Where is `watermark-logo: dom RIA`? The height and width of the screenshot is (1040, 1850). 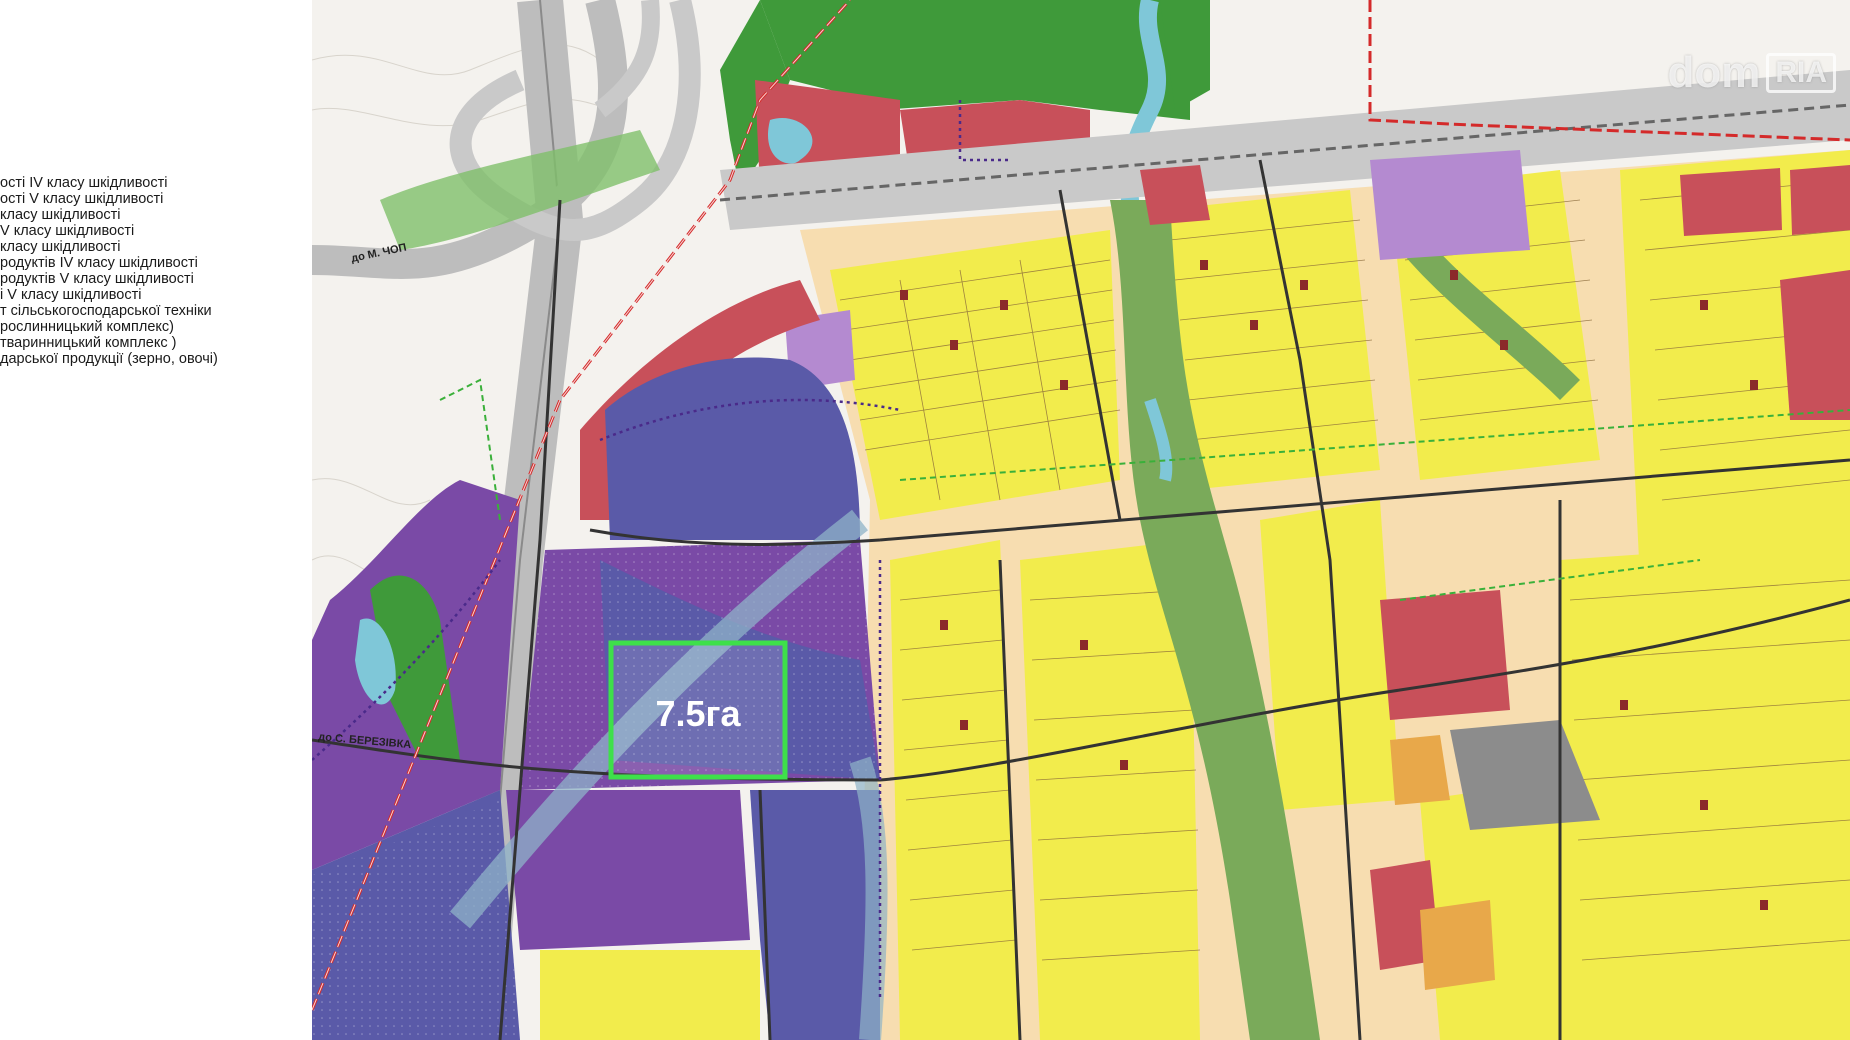
watermark-logo: dom RIA is located at coordinates (1751, 73).